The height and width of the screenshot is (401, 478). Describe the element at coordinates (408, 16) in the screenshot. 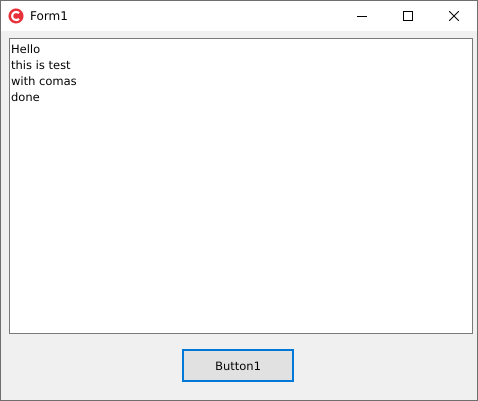

I see `maximize-icon` at that location.